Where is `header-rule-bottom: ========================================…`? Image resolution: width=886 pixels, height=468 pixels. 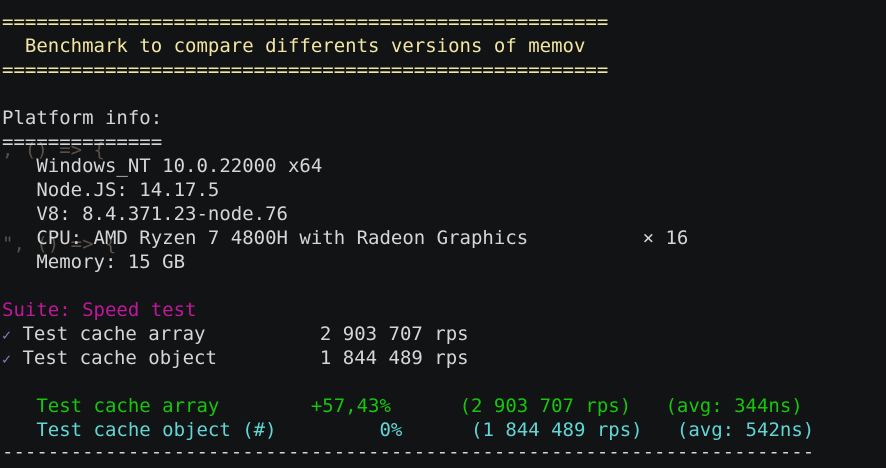
header-rule-bottom: ========================================… is located at coordinates (305, 70).